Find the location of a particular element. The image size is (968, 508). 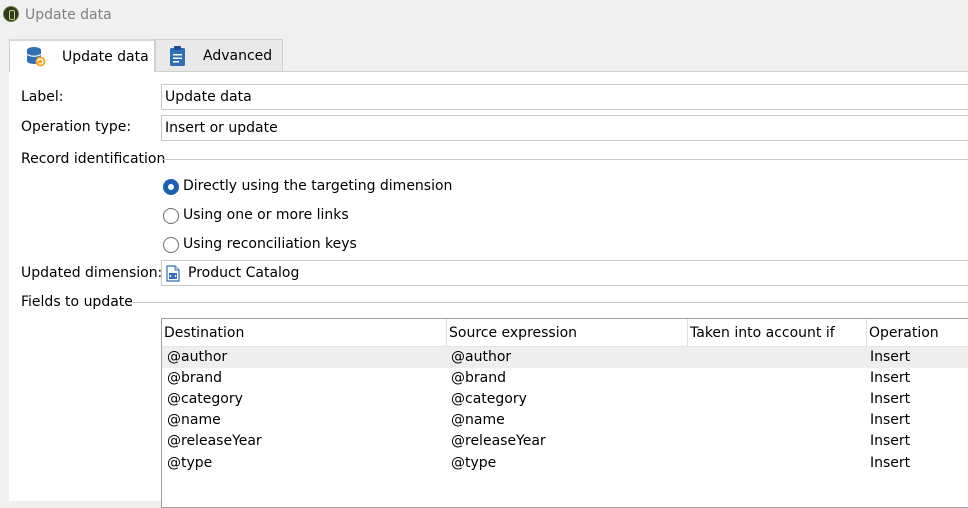

radio-button-selected is located at coordinates (171, 187).